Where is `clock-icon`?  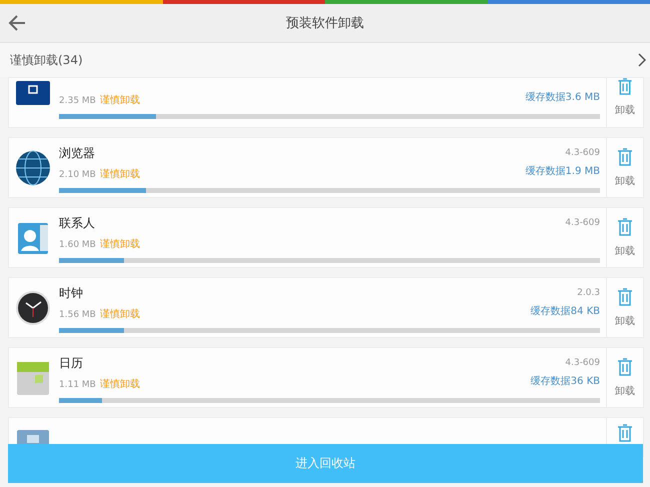
clock-icon is located at coordinates (33, 308).